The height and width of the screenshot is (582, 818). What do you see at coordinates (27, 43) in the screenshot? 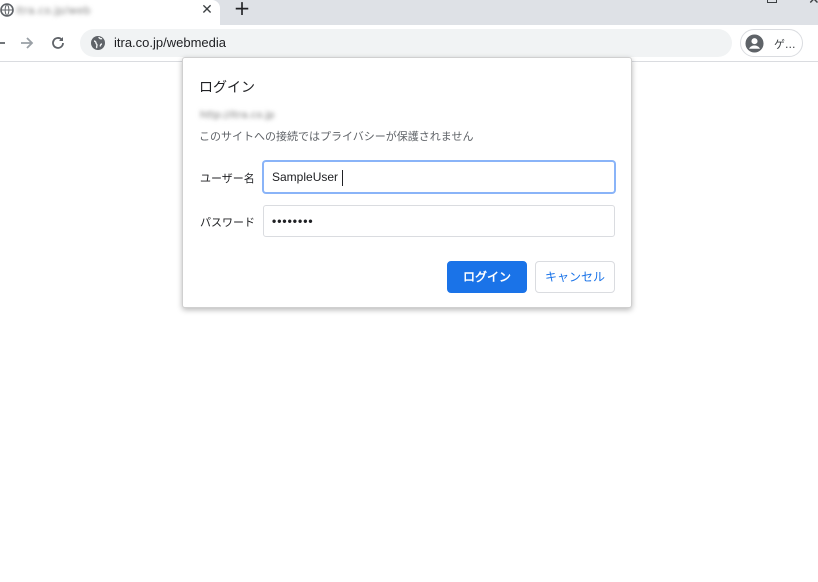
I see `forward-arrow-icon` at bounding box center [27, 43].